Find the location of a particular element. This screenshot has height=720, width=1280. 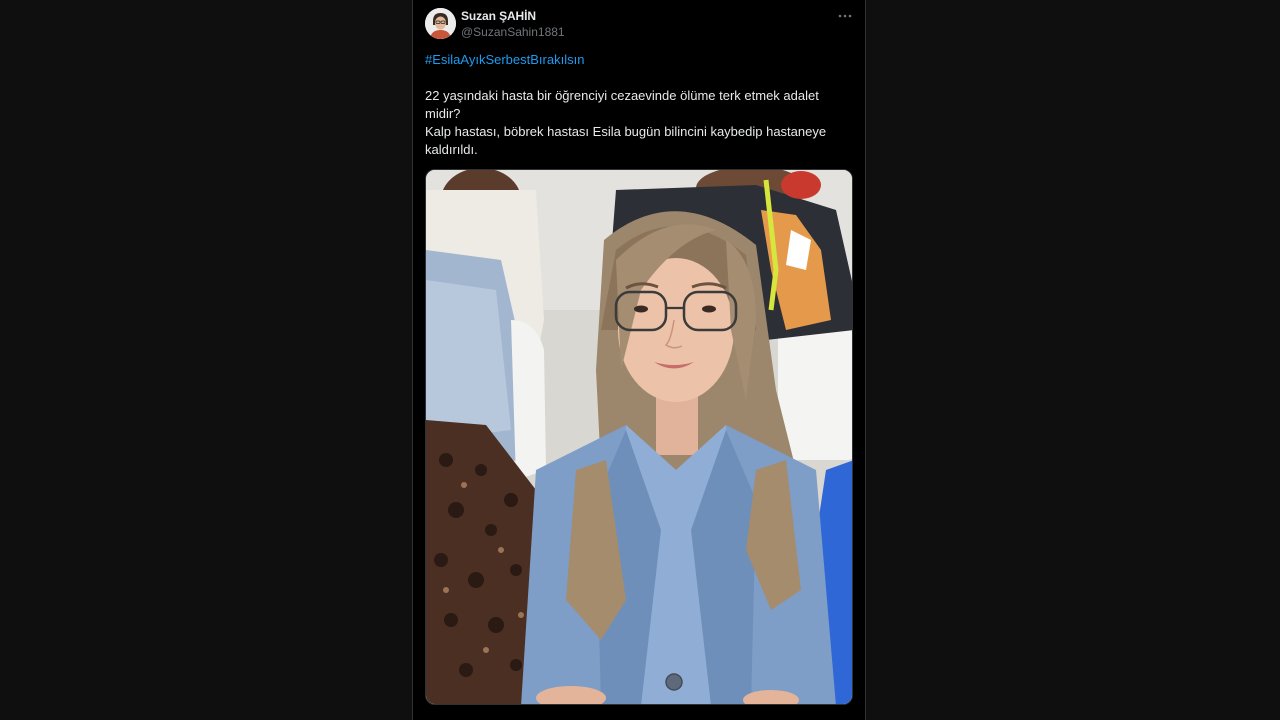

author-handle: @SuzanSahin1881 is located at coordinates (513, 32).